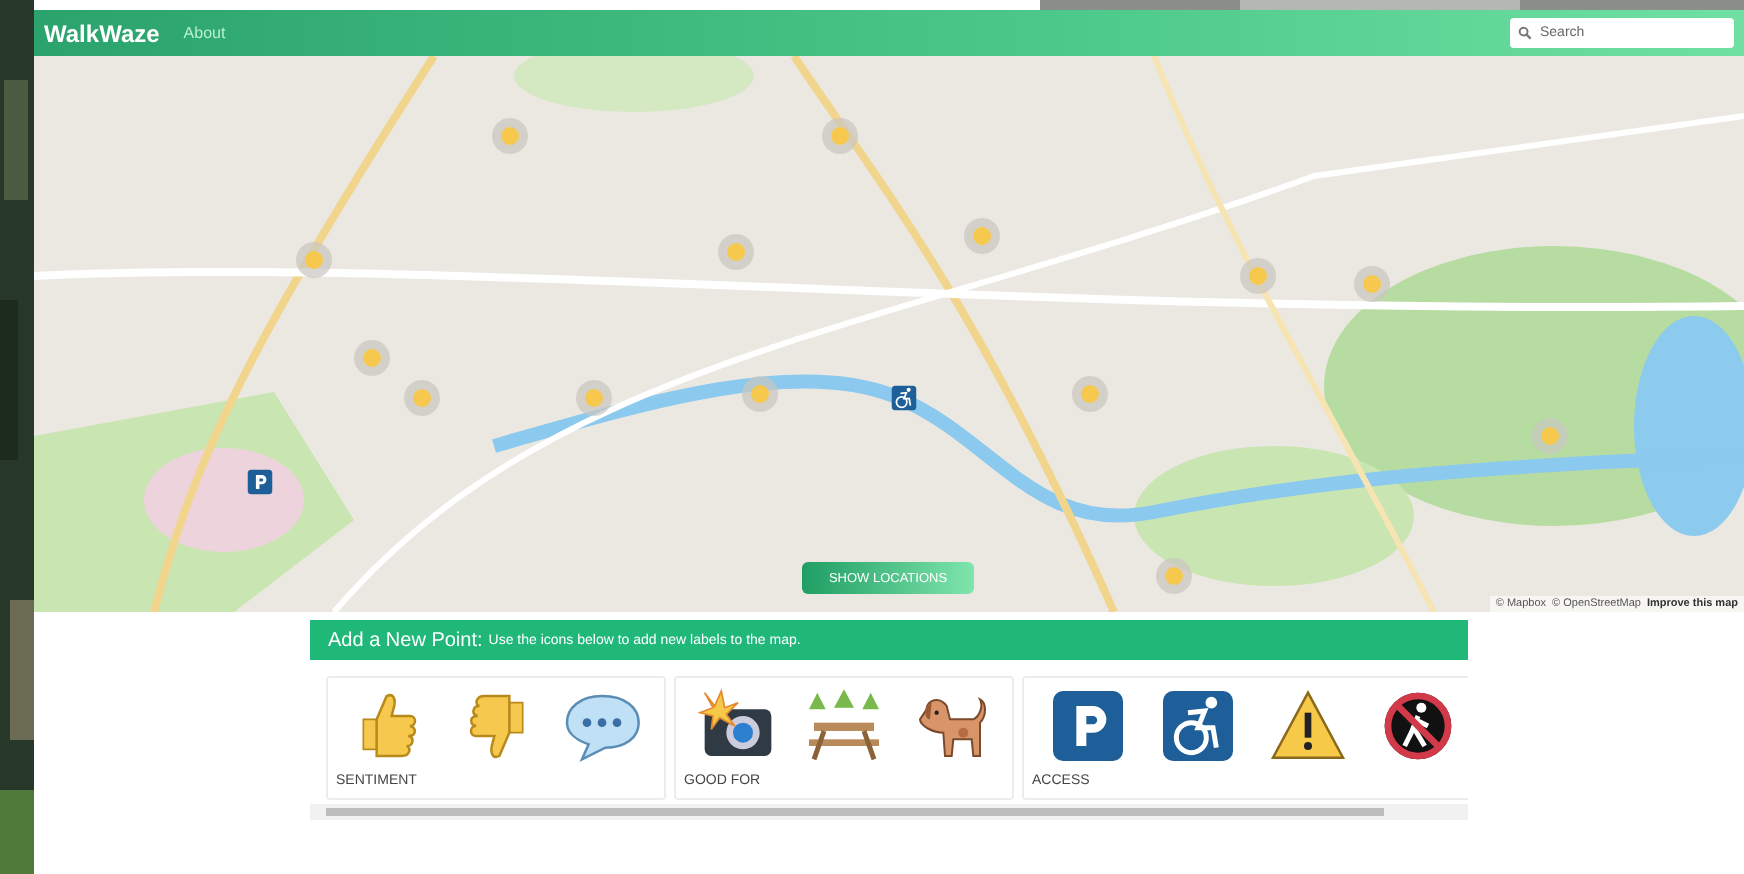 This screenshot has width=1744, height=874. What do you see at coordinates (1087, 726) in the screenshot?
I see `parking-icon` at bounding box center [1087, 726].